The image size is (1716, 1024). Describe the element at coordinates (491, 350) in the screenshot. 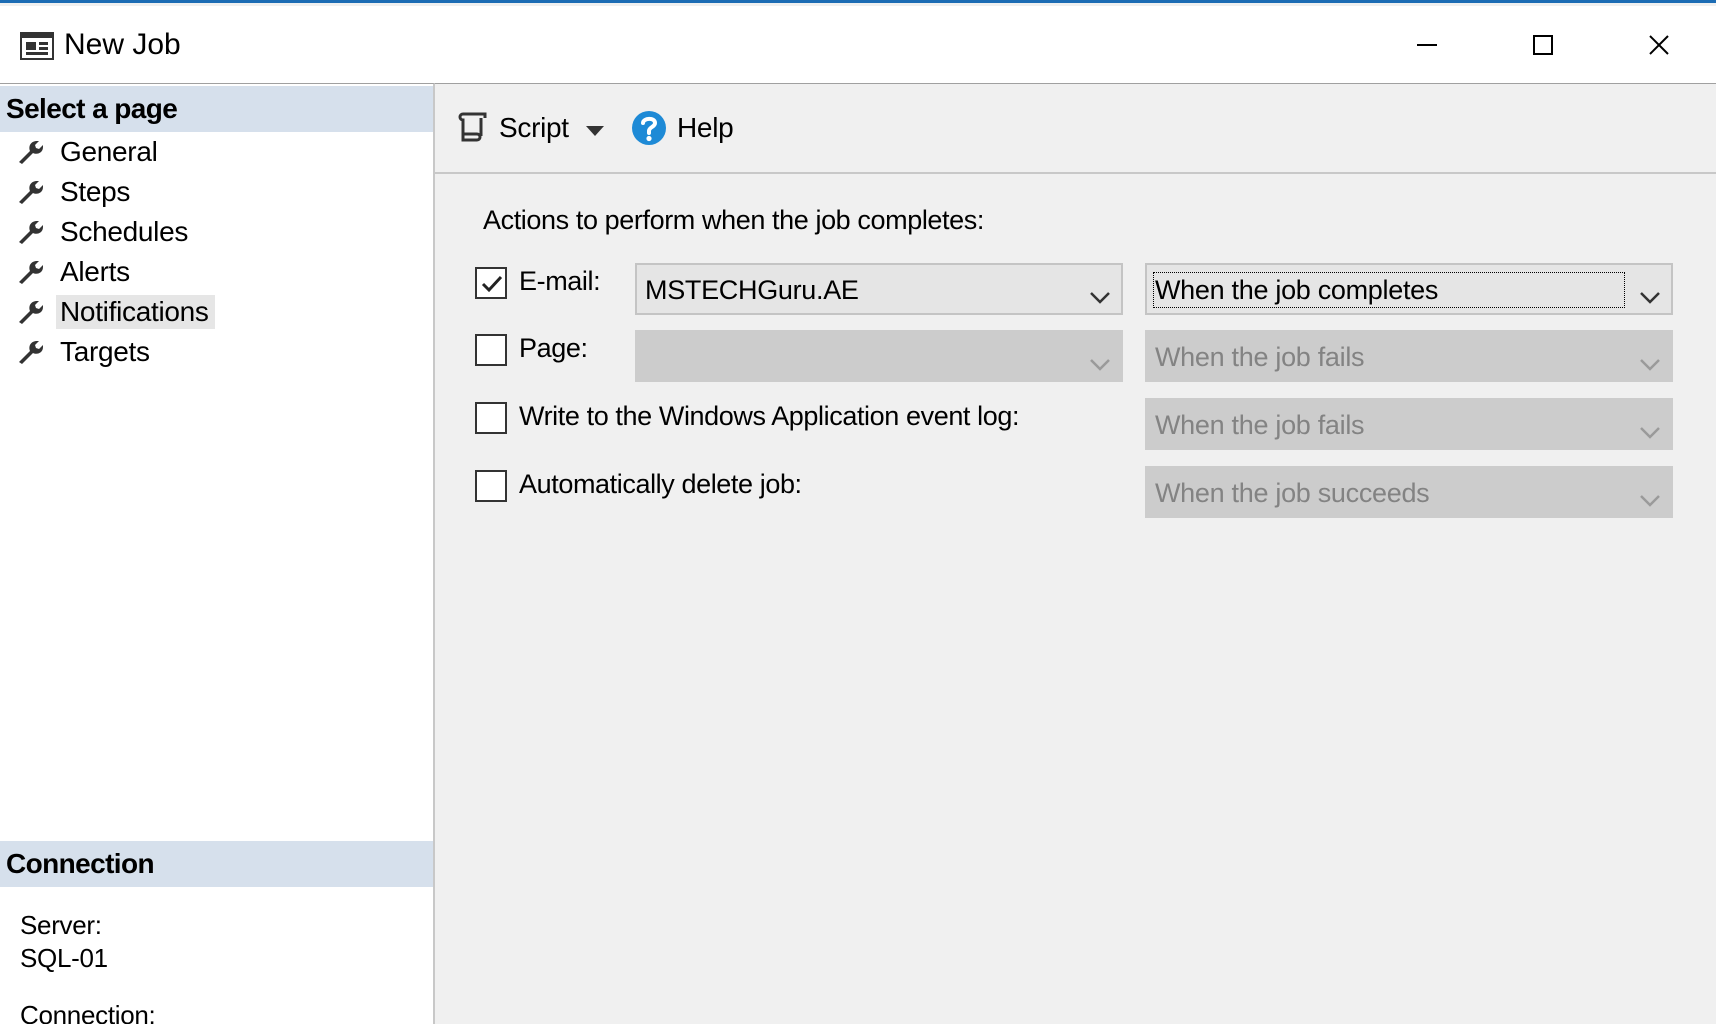

I see `page-checkbox` at that location.